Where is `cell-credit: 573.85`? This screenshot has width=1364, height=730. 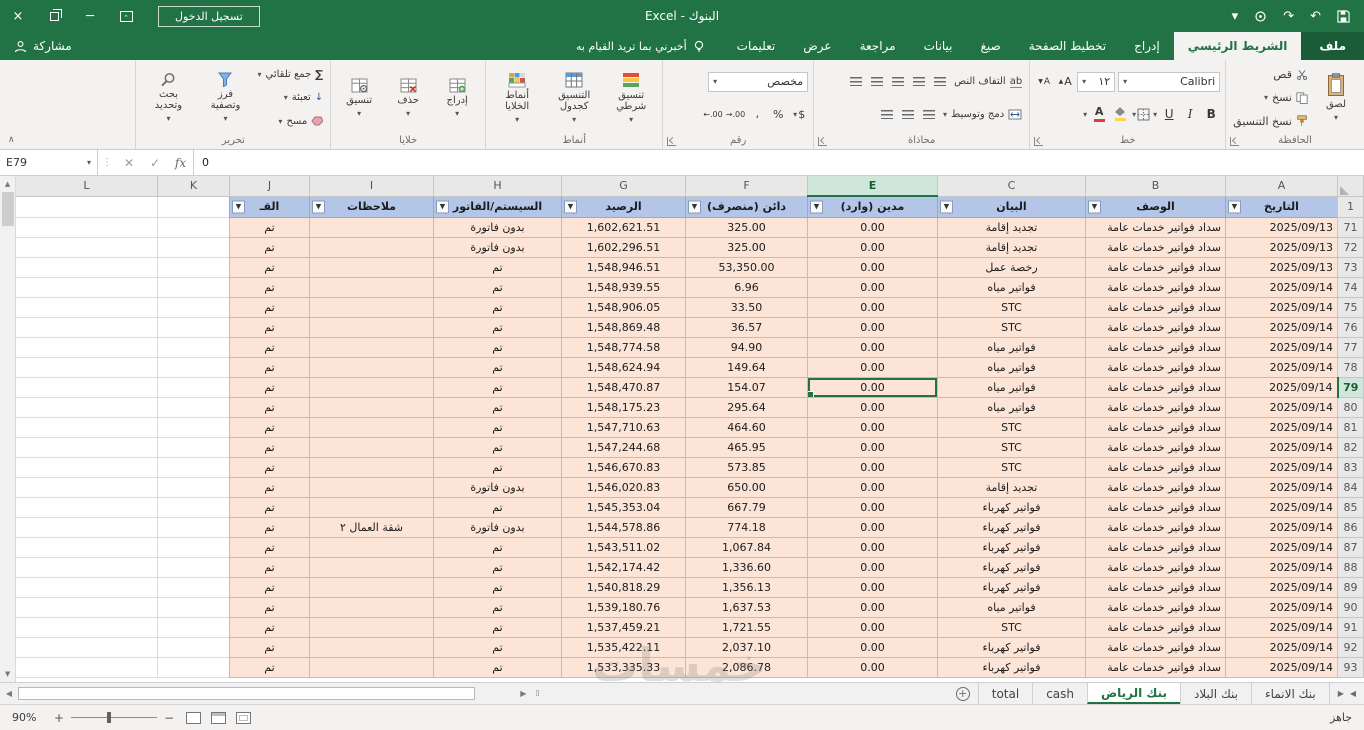 cell-credit: 573.85 is located at coordinates (746, 467).